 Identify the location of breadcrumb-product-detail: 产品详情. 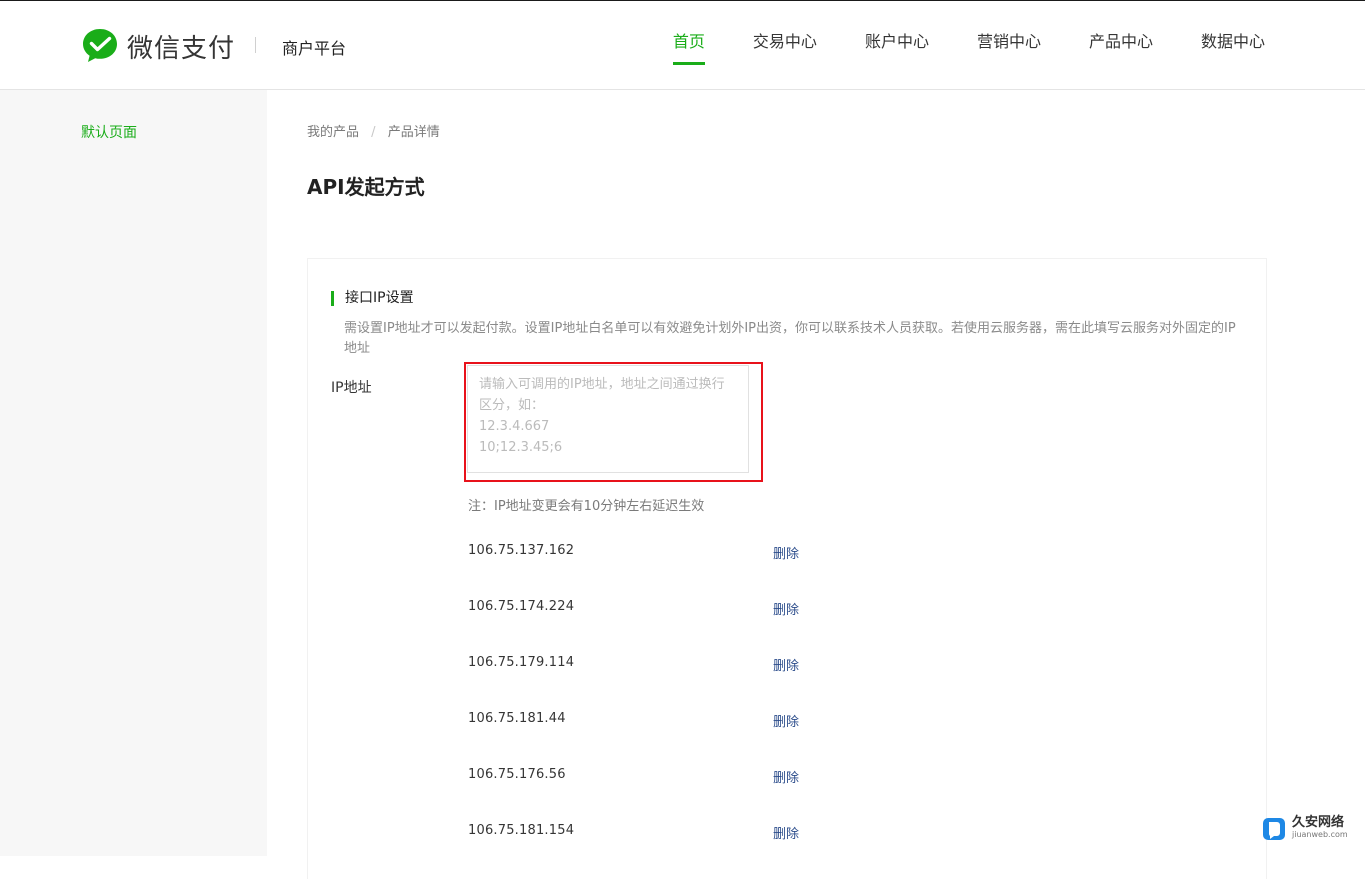
(413, 132).